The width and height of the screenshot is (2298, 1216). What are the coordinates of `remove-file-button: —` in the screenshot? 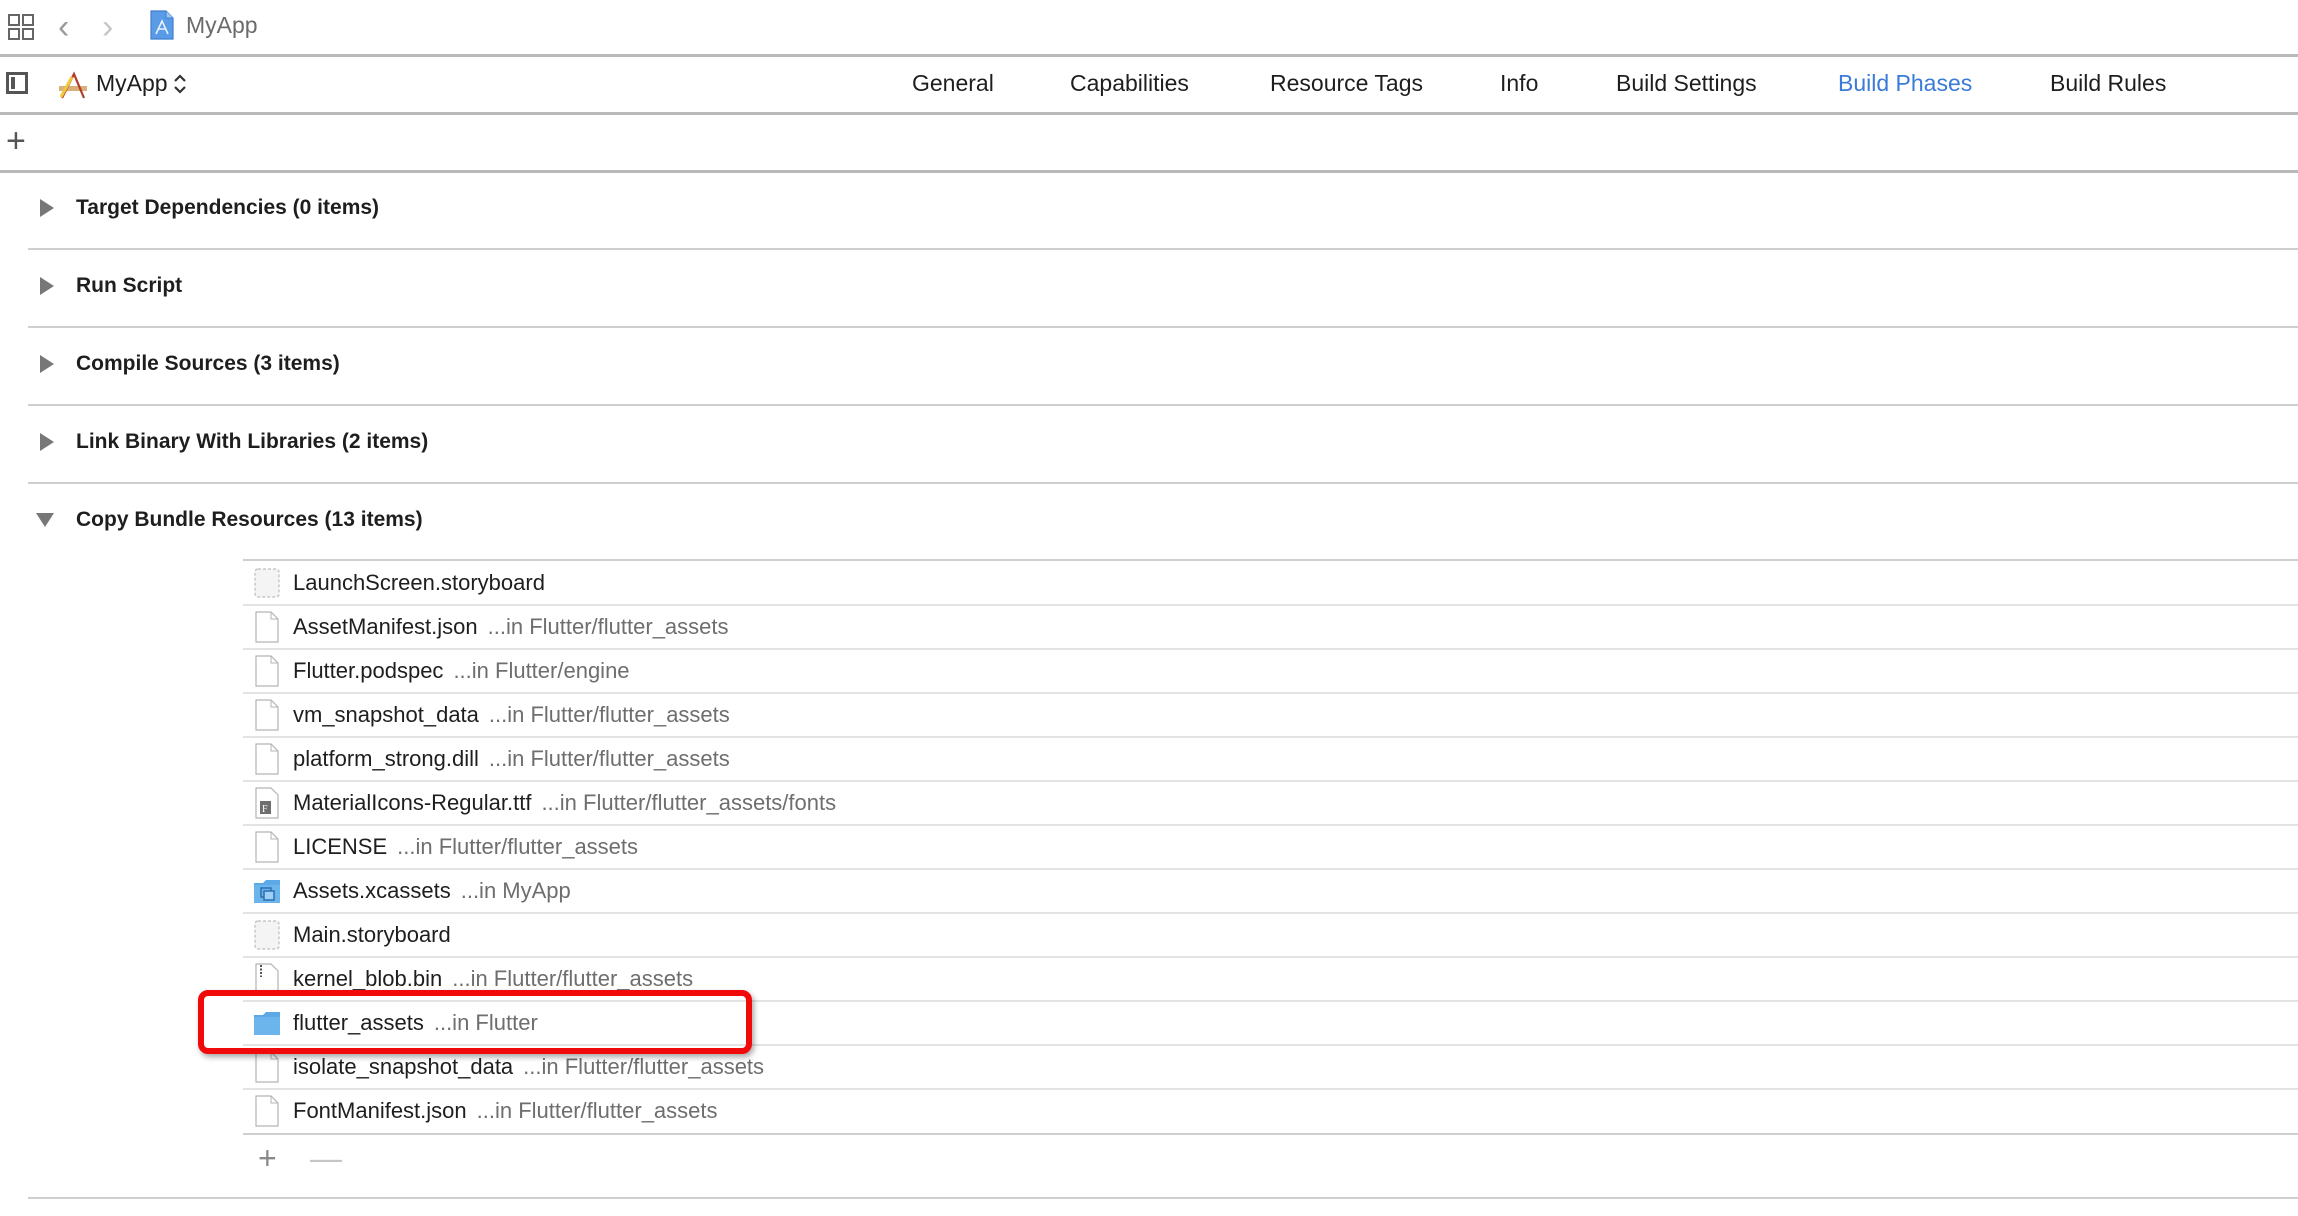 It's located at (326, 1158).